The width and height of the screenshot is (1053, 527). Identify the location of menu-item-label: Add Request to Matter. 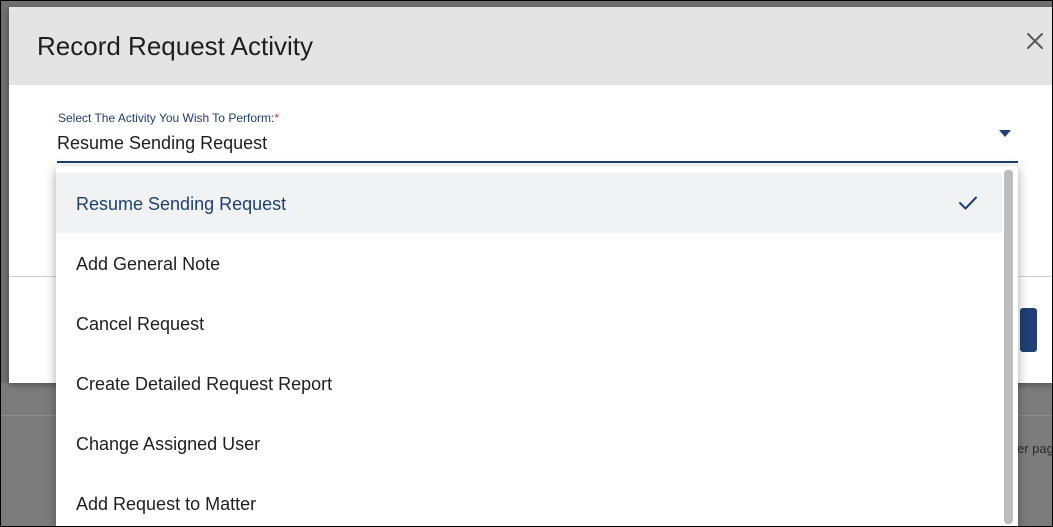
(166, 504).